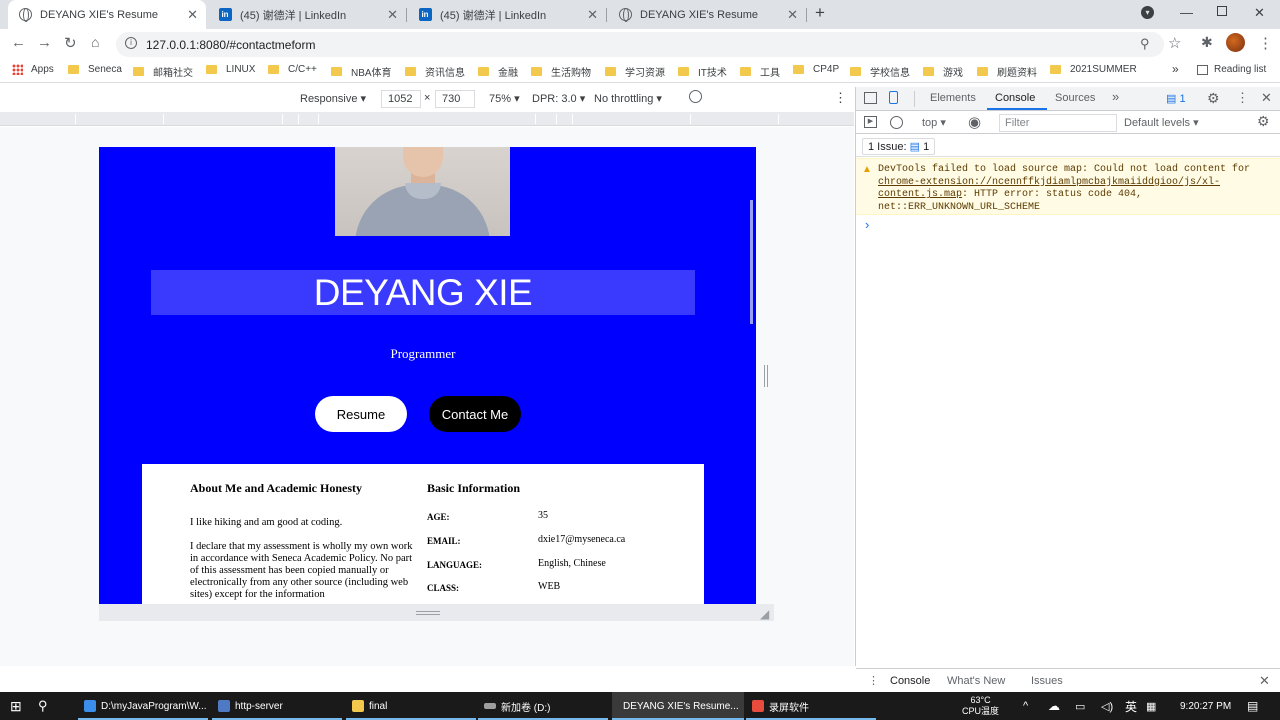  Describe the element at coordinates (1174, 43) in the screenshot. I see `bookmark-star-icon: ☆` at that location.